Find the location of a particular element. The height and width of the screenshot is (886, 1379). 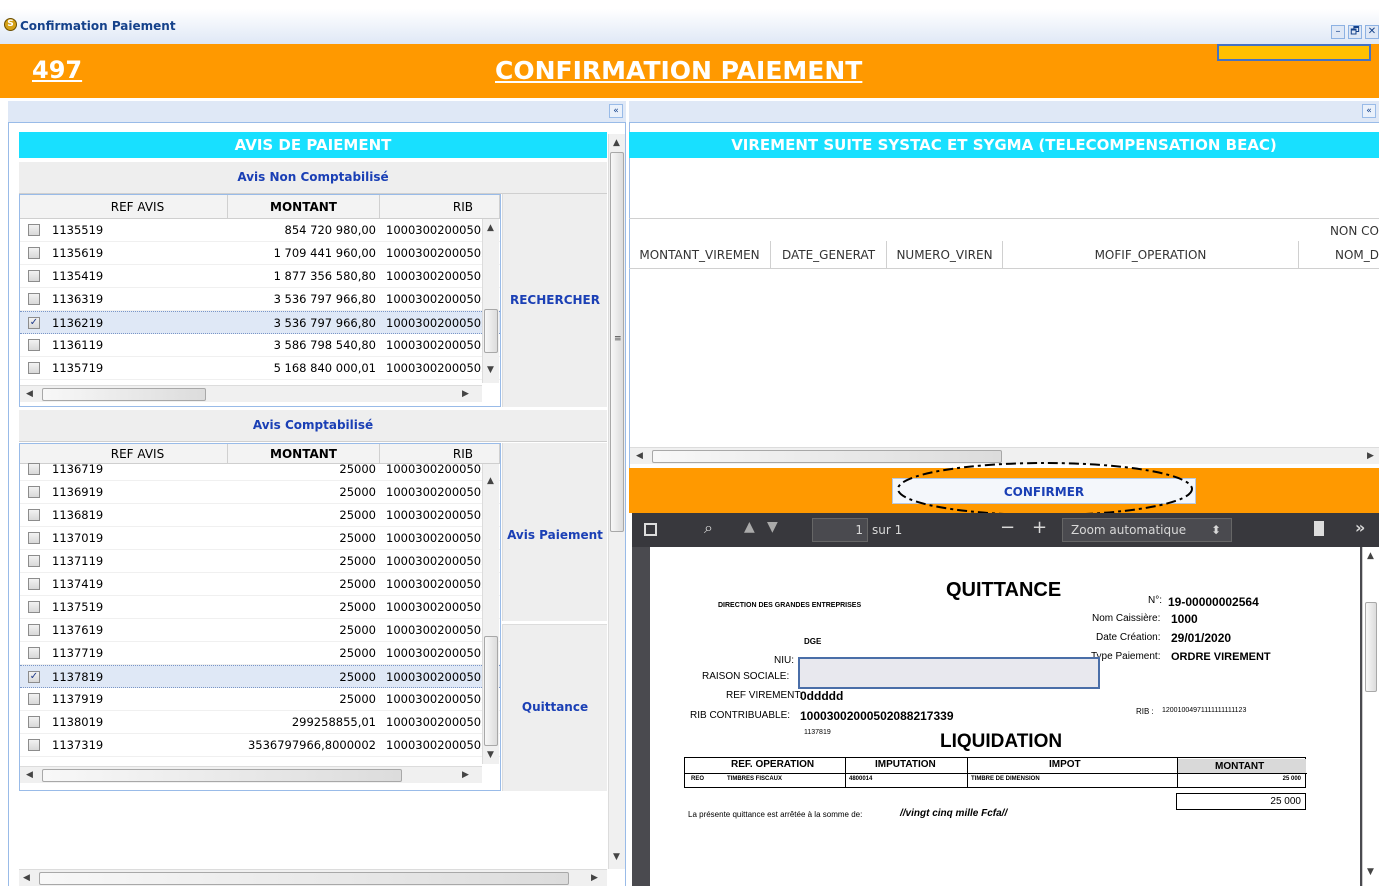

table-row: 1135419 1 877 356 580,80 10003002000502 is located at coordinates (260, 276).